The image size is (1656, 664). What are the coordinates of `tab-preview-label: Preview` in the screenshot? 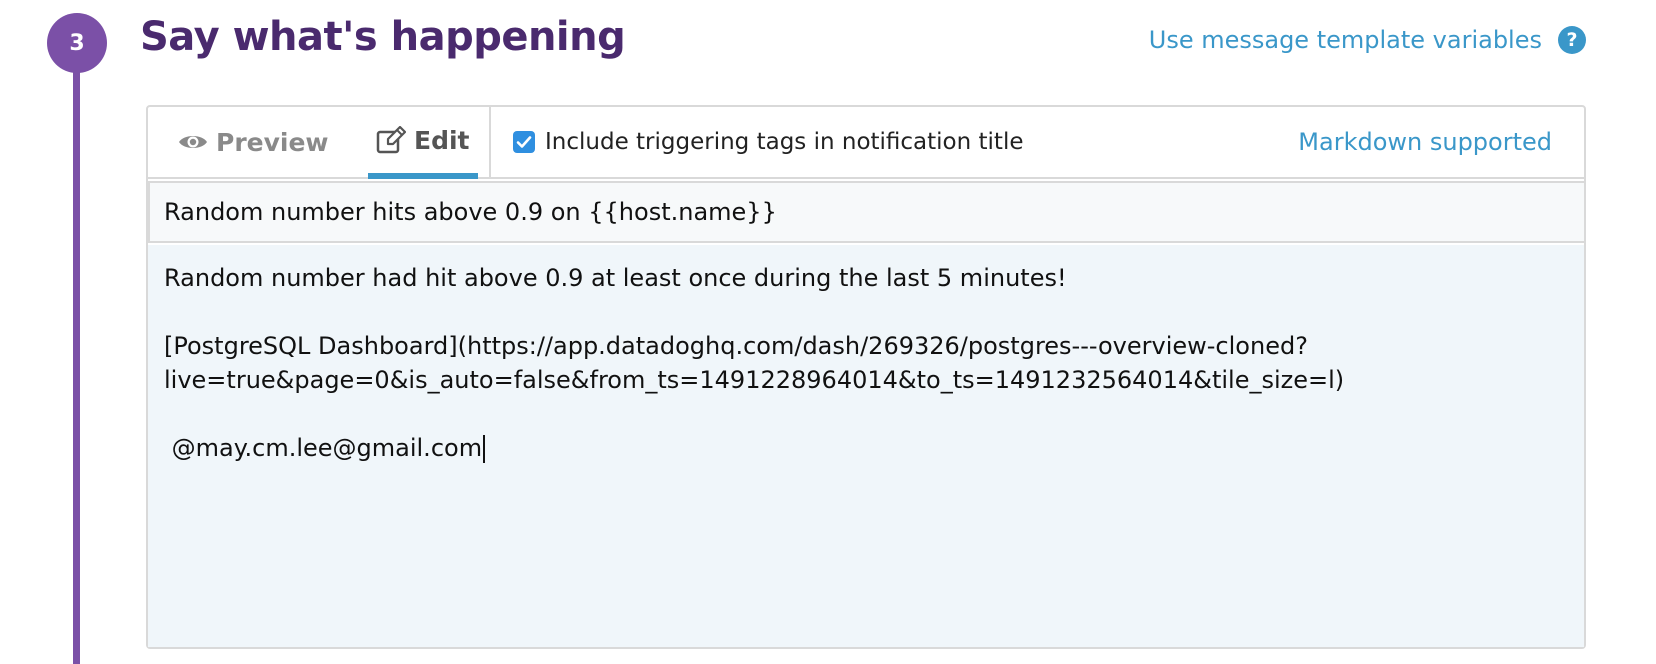 It's located at (272, 142).